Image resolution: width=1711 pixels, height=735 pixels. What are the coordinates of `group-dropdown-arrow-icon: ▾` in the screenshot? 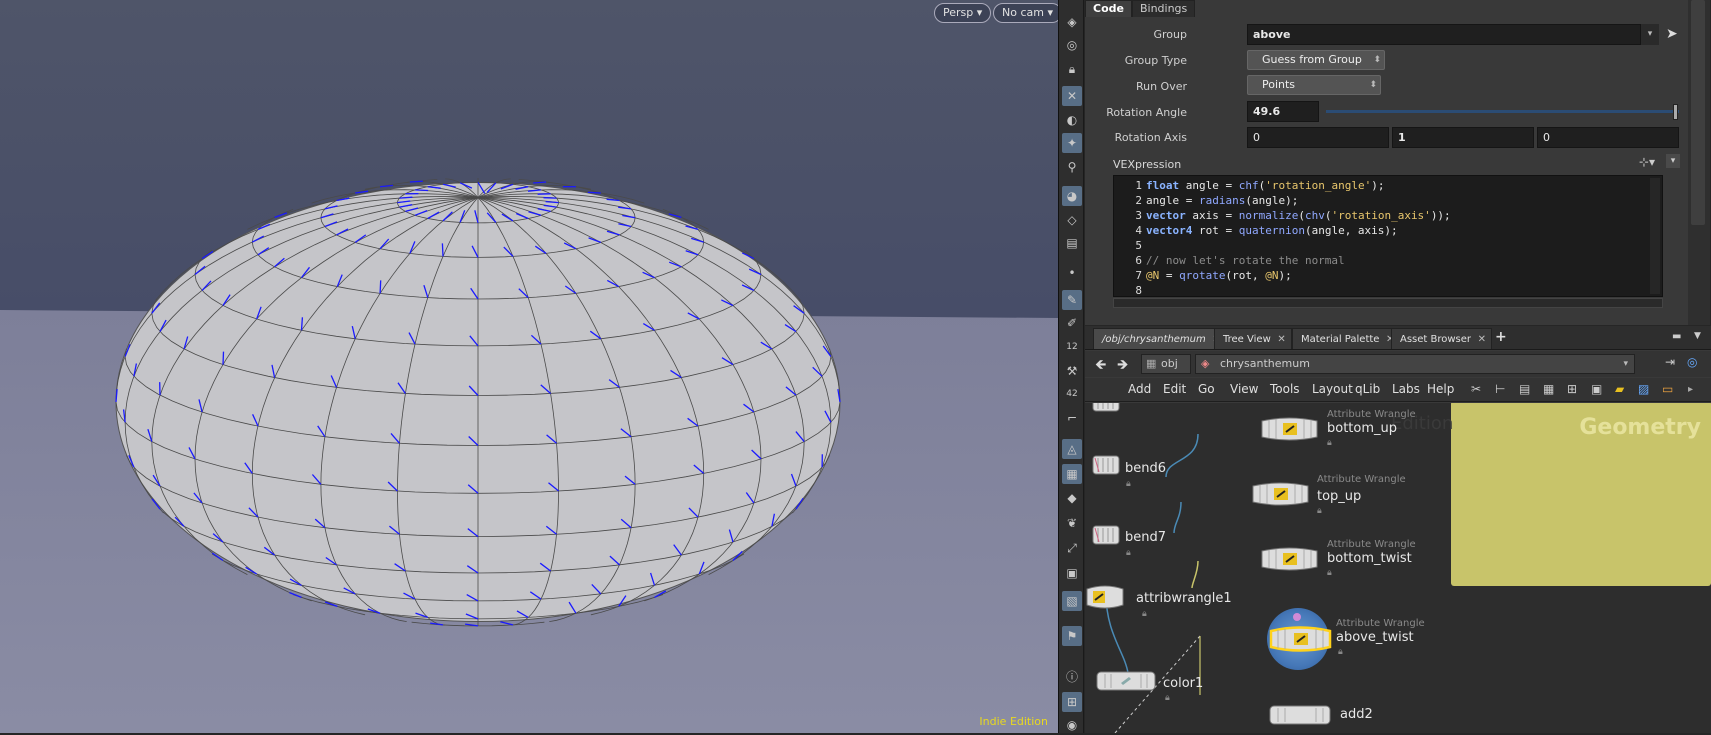 It's located at (1650, 34).